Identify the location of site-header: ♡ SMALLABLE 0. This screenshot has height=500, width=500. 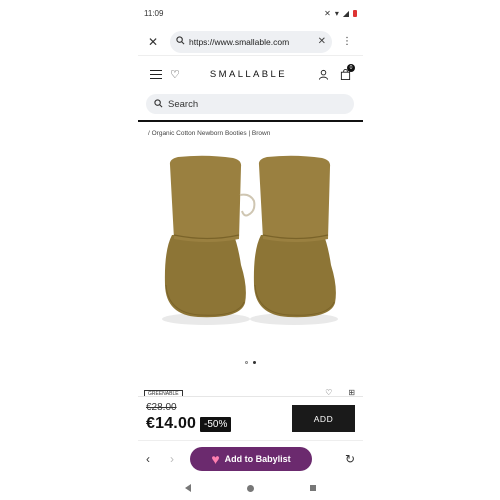
(250, 74).